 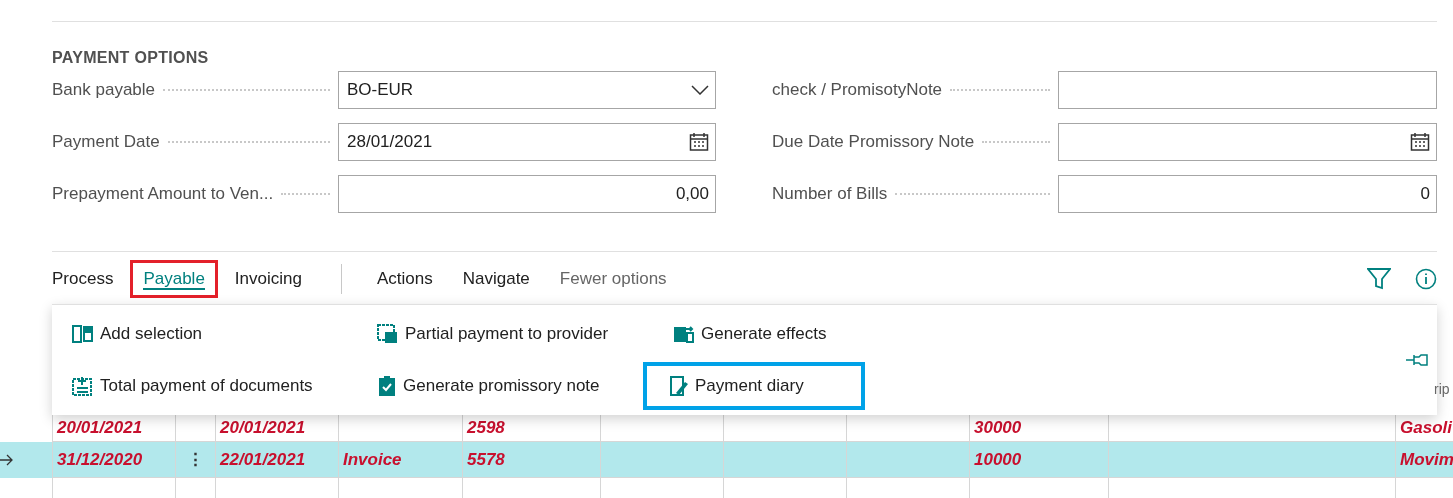 I want to click on info-icon, so click(x=1426, y=279).